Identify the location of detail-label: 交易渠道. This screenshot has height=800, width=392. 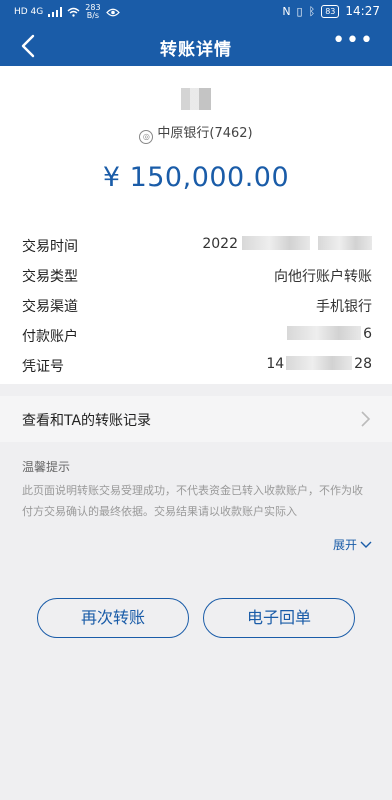
(50, 307).